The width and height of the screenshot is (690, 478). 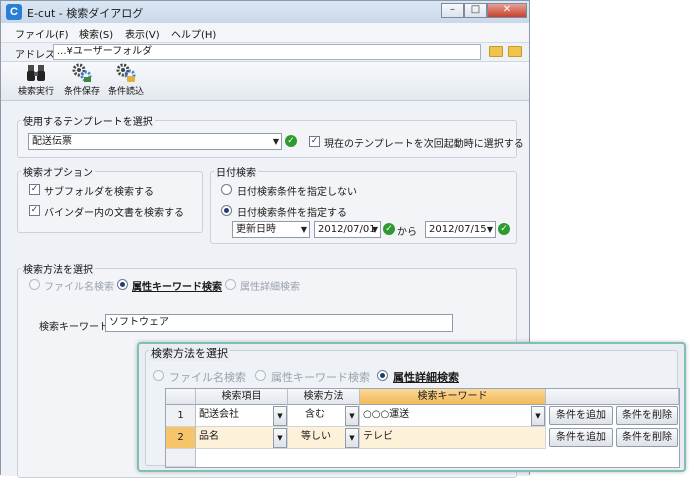 I want to click on ov-attr-keyword-radio, so click(x=260, y=375).